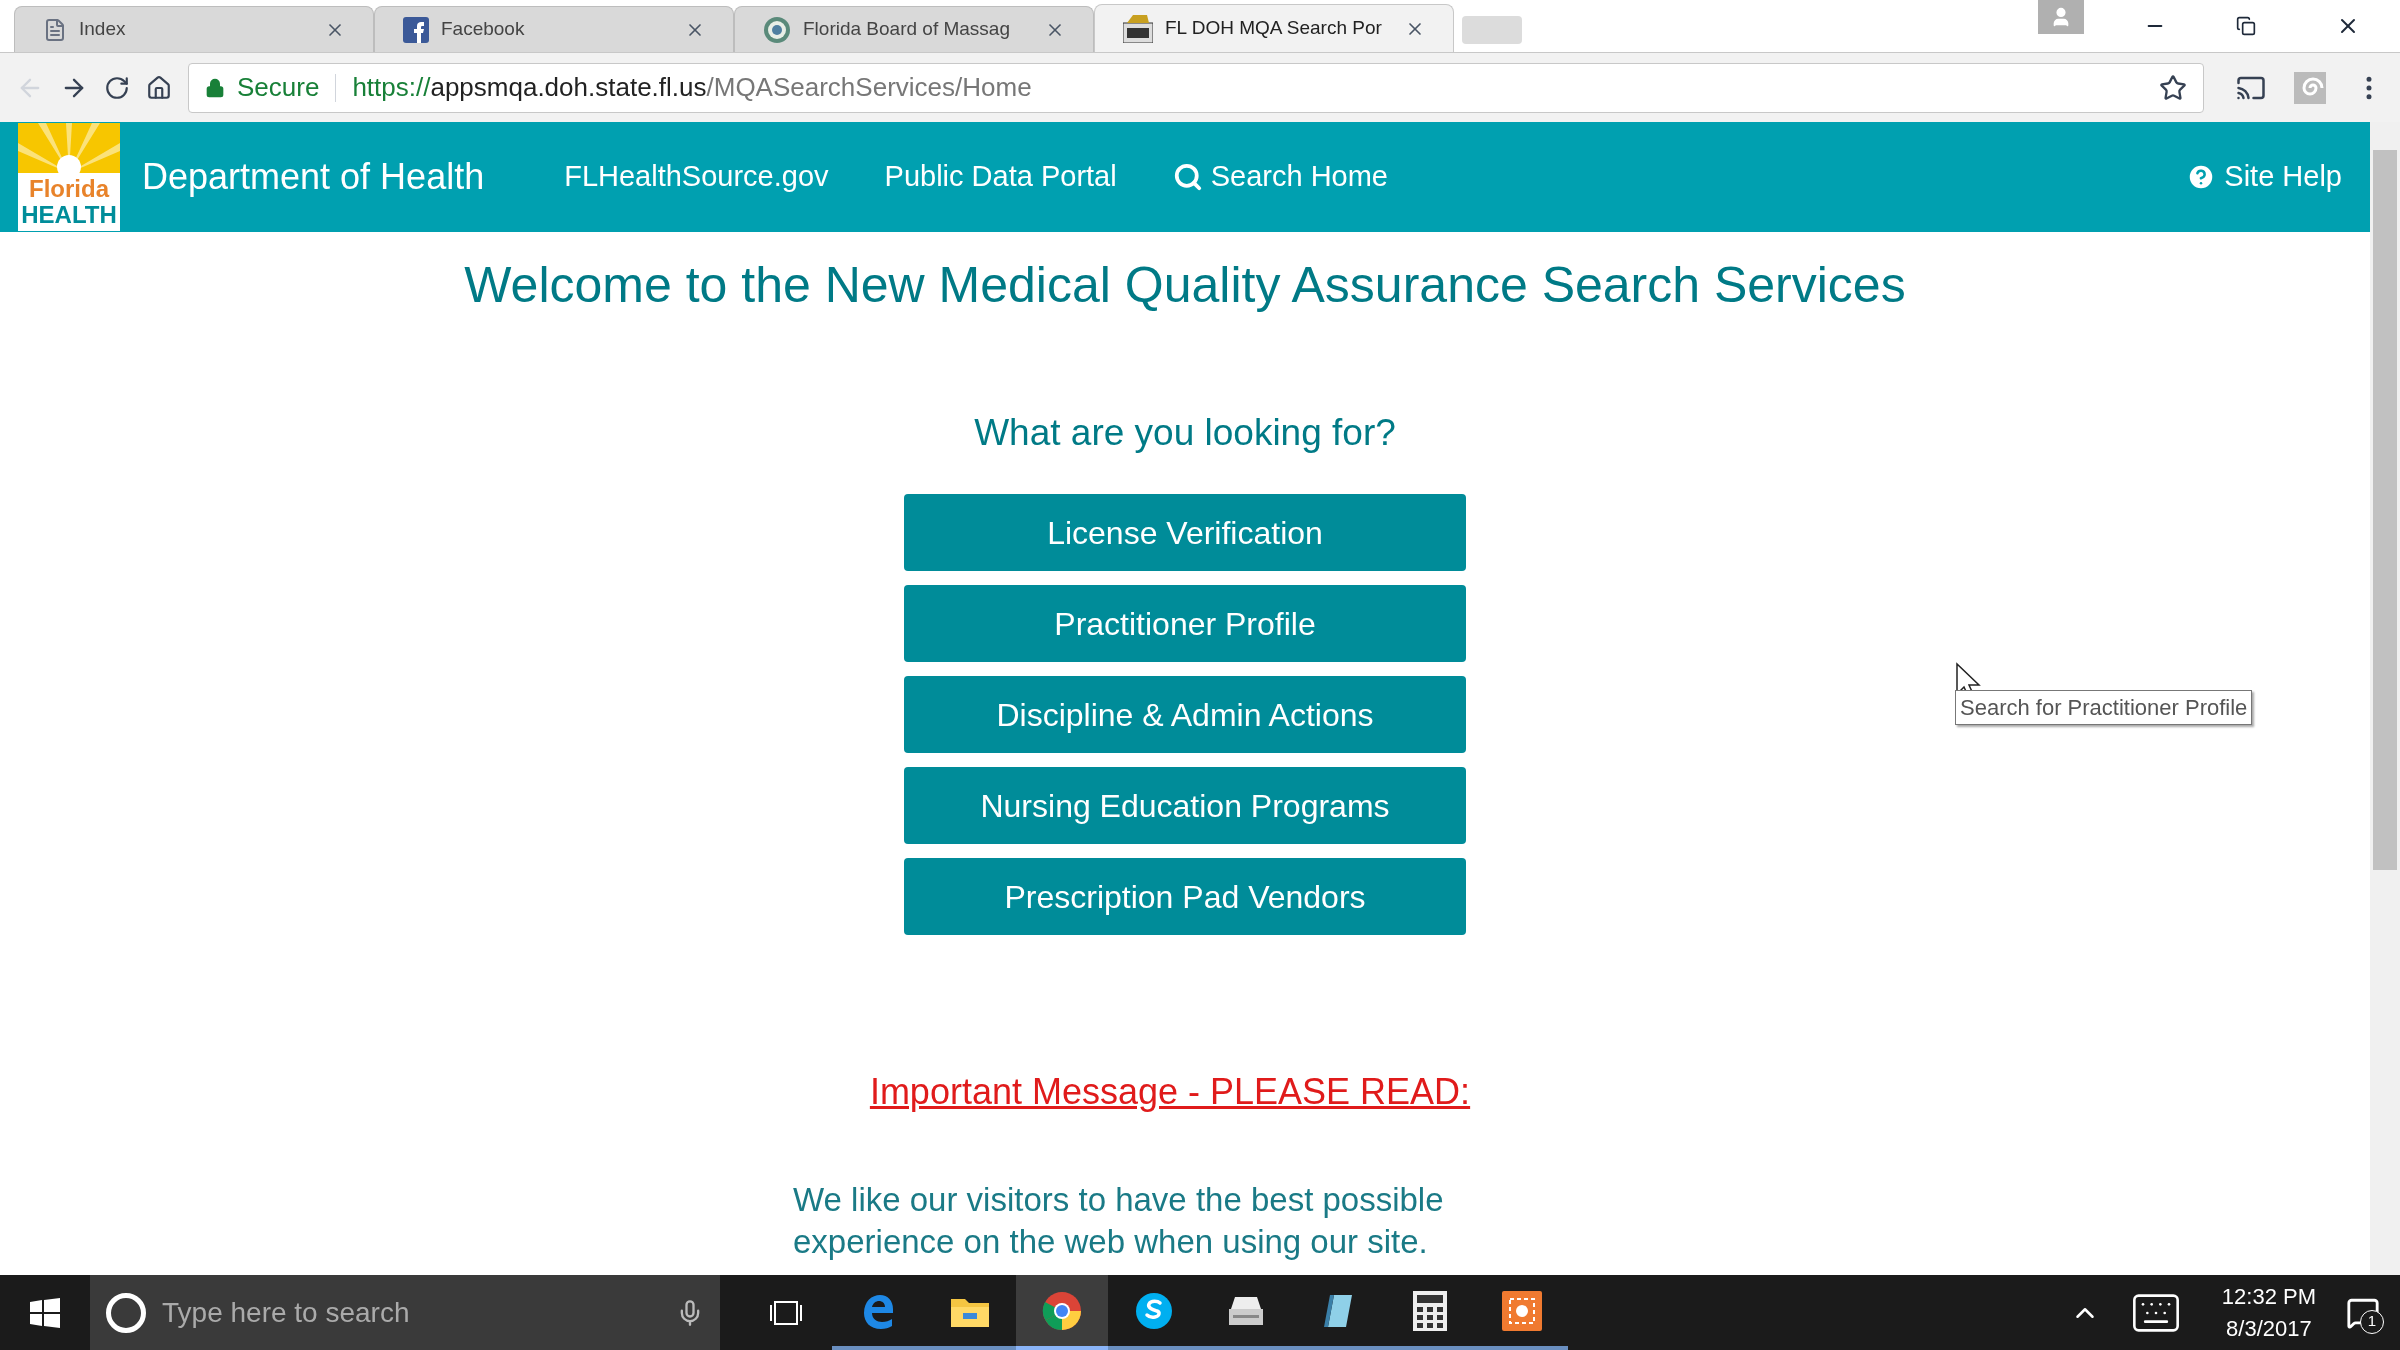 This screenshot has width=2400, height=1350. I want to click on tab-title: FL DOH MQA Search Por, so click(1274, 28).